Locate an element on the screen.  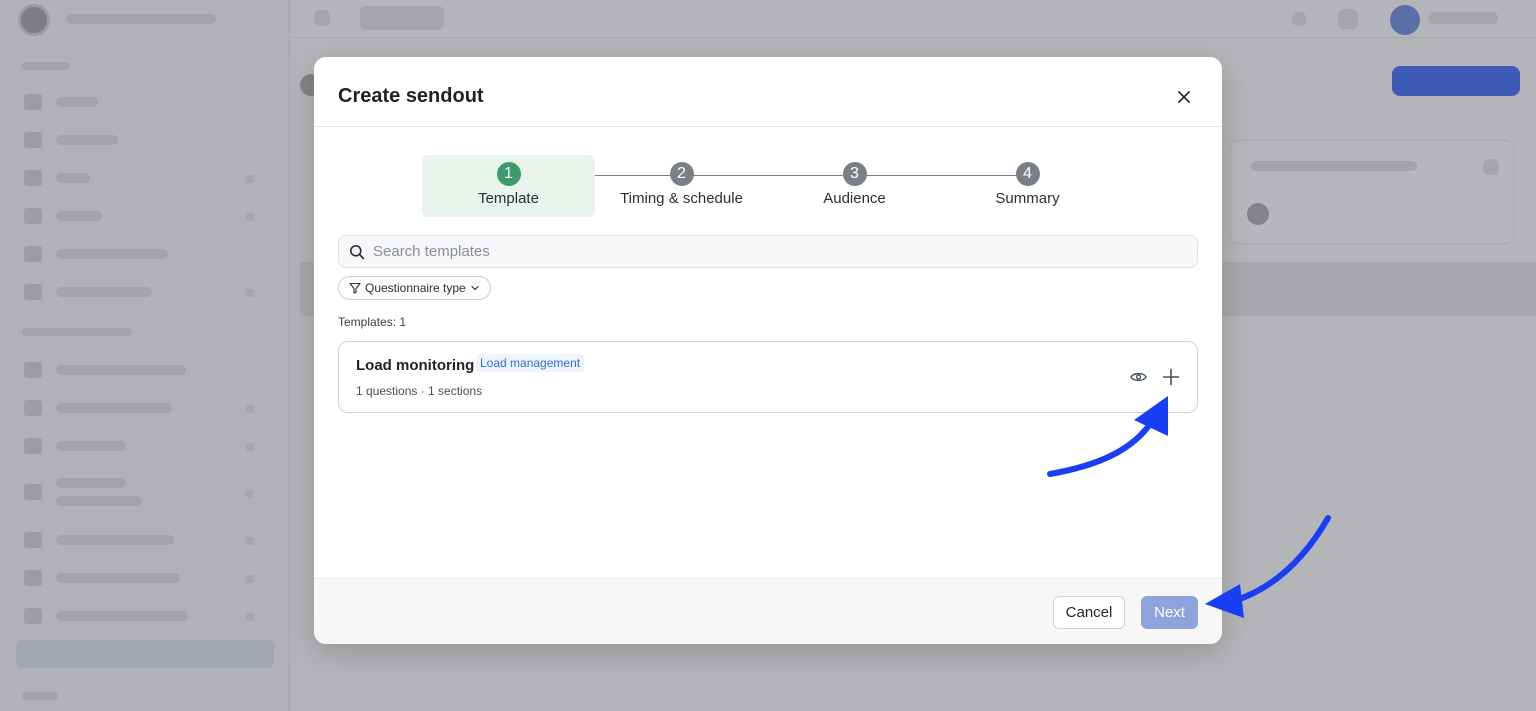
step-number: 3 is located at coordinates (854, 174).